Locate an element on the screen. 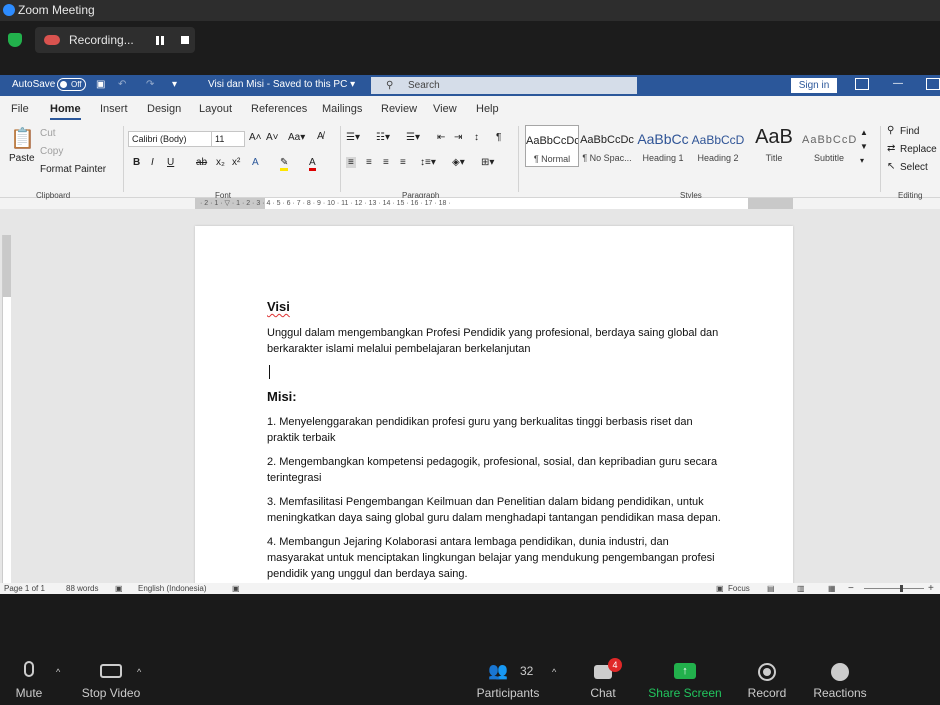 The height and width of the screenshot is (705, 940). align-left-icon: ≡ is located at coordinates (351, 162).